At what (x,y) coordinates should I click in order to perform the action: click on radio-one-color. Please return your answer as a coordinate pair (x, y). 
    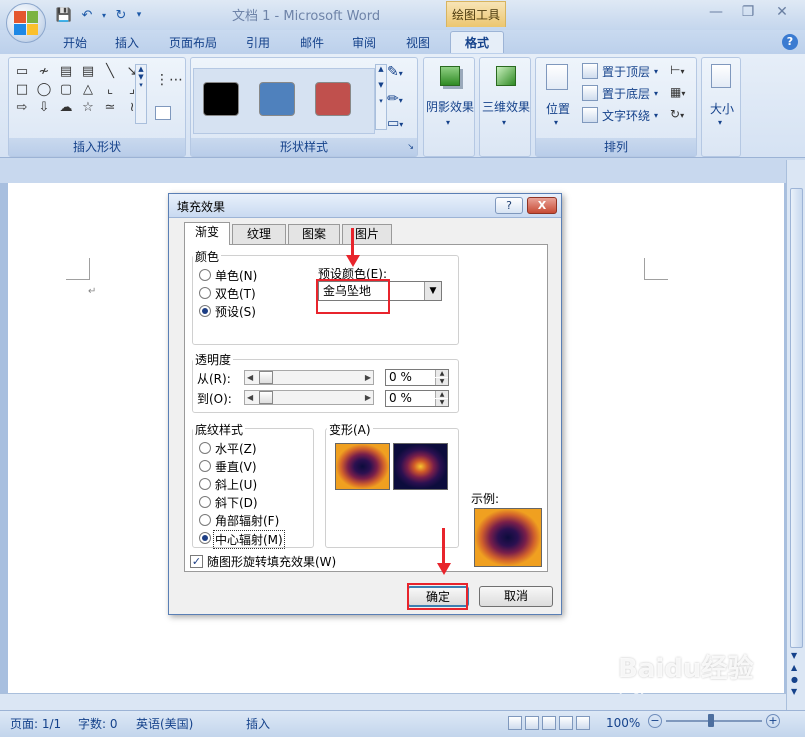
    Looking at the image, I should click on (205, 275).